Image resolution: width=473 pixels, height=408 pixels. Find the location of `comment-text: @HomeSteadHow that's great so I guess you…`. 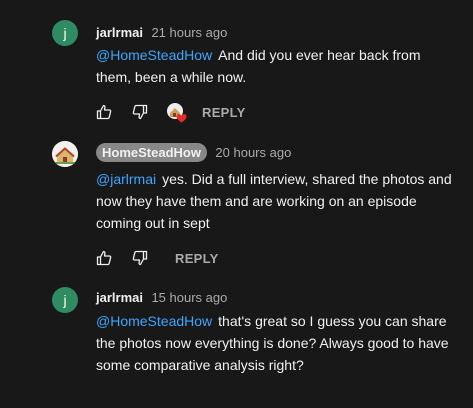

comment-text: @HomeSteadHow that's great so I guess you… is located at coordinates (272, 343).